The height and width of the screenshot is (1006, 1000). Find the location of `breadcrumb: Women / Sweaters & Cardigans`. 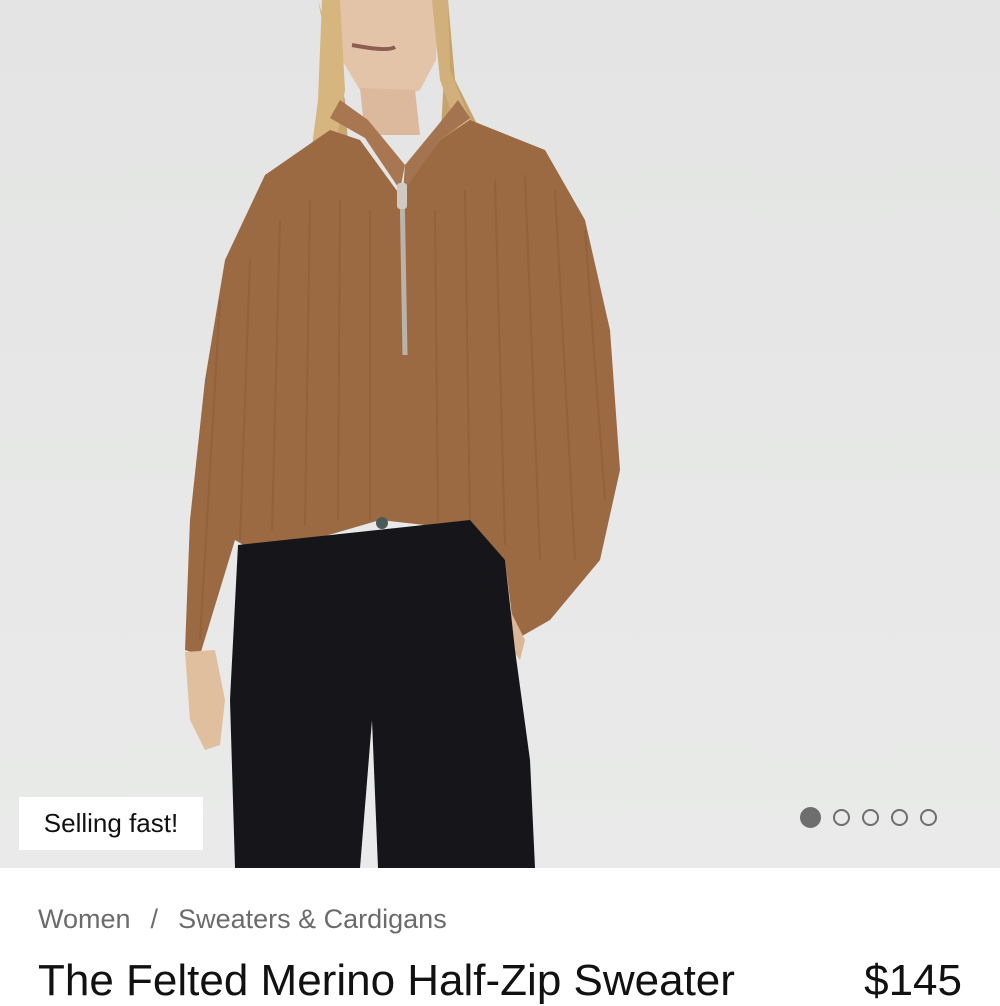

breadcrumb: Women / Sweaters & Cardigans is located at coordinates (242, 919).